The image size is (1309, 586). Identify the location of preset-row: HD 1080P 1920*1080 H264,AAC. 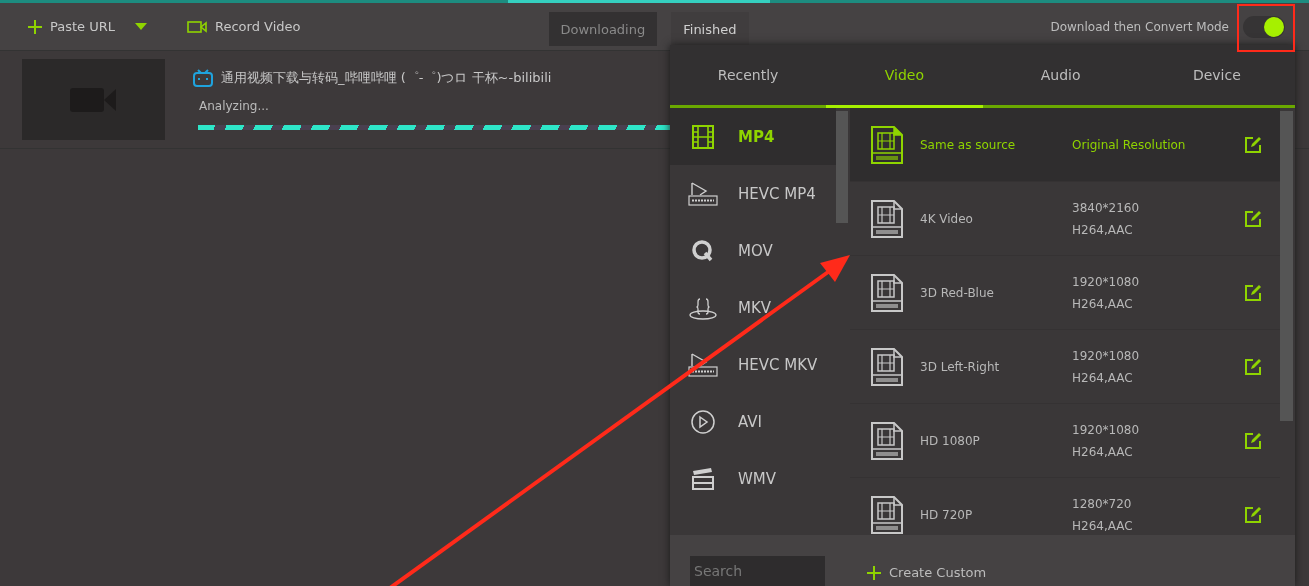
(1065, 441).